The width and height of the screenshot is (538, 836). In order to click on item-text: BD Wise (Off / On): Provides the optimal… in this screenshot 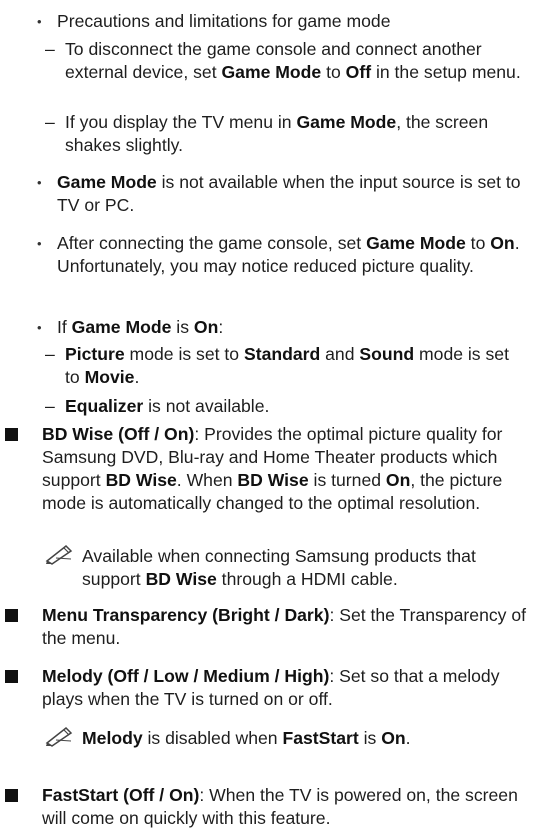, I will do `click(272, 468)`.